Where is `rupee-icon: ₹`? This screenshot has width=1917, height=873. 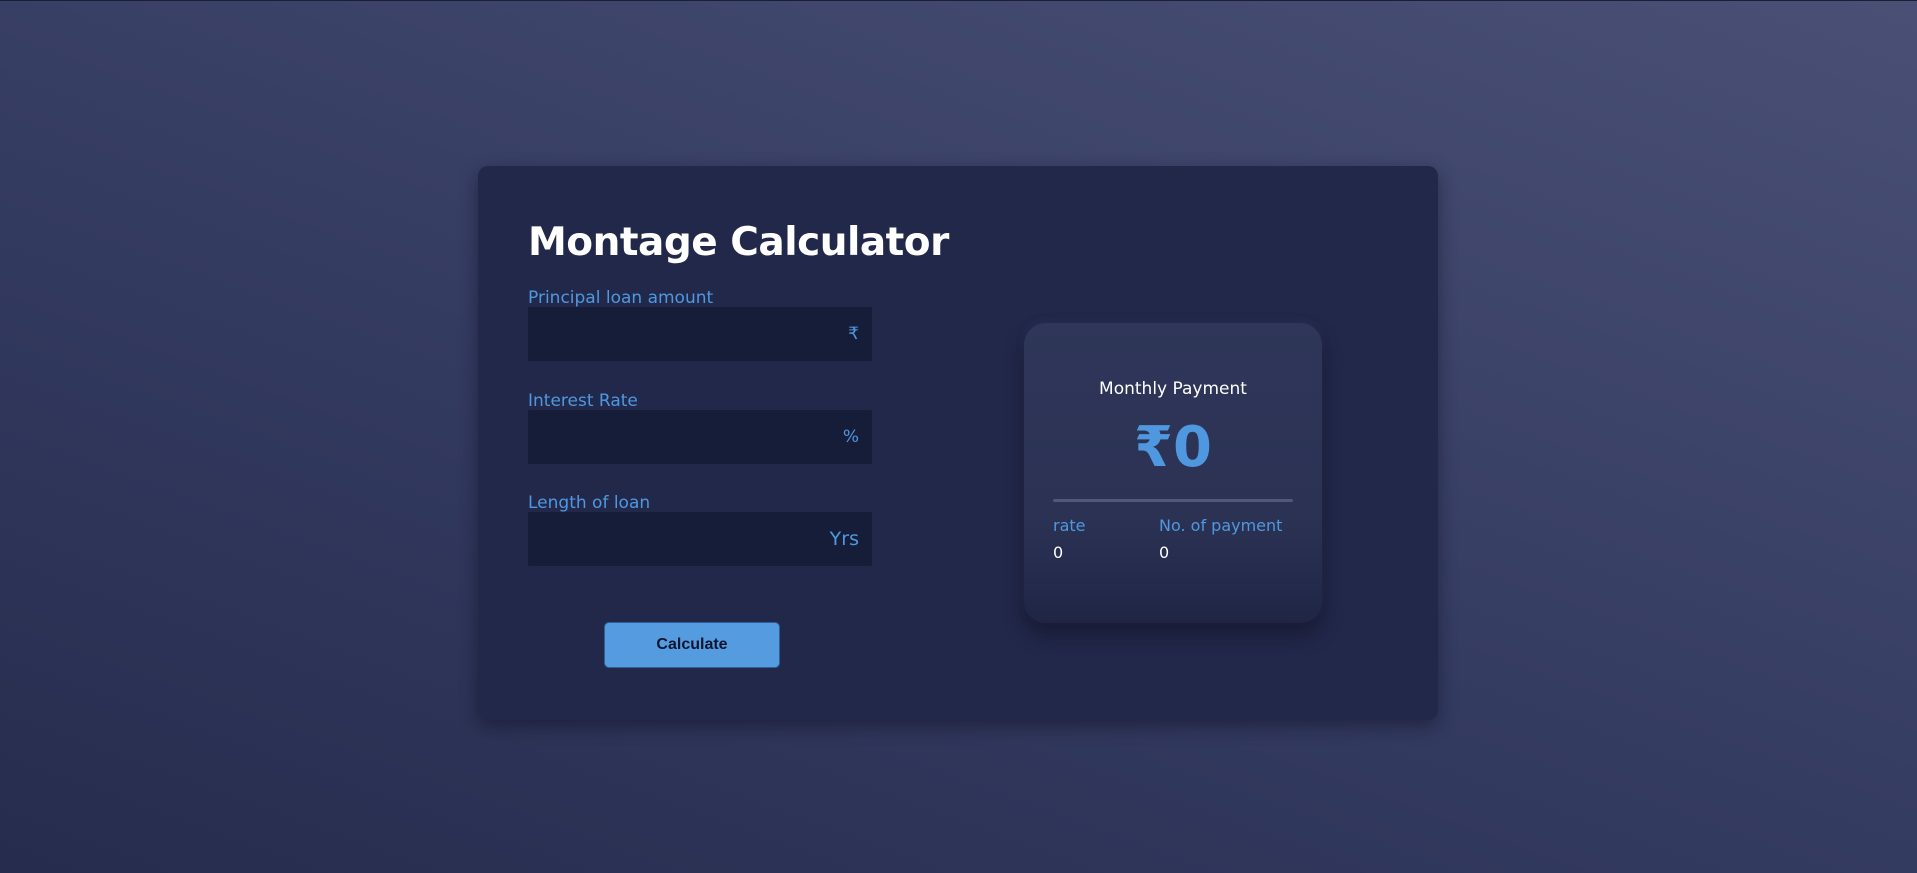 rupee-icon: ₹ is located at coordinates (853, 334).